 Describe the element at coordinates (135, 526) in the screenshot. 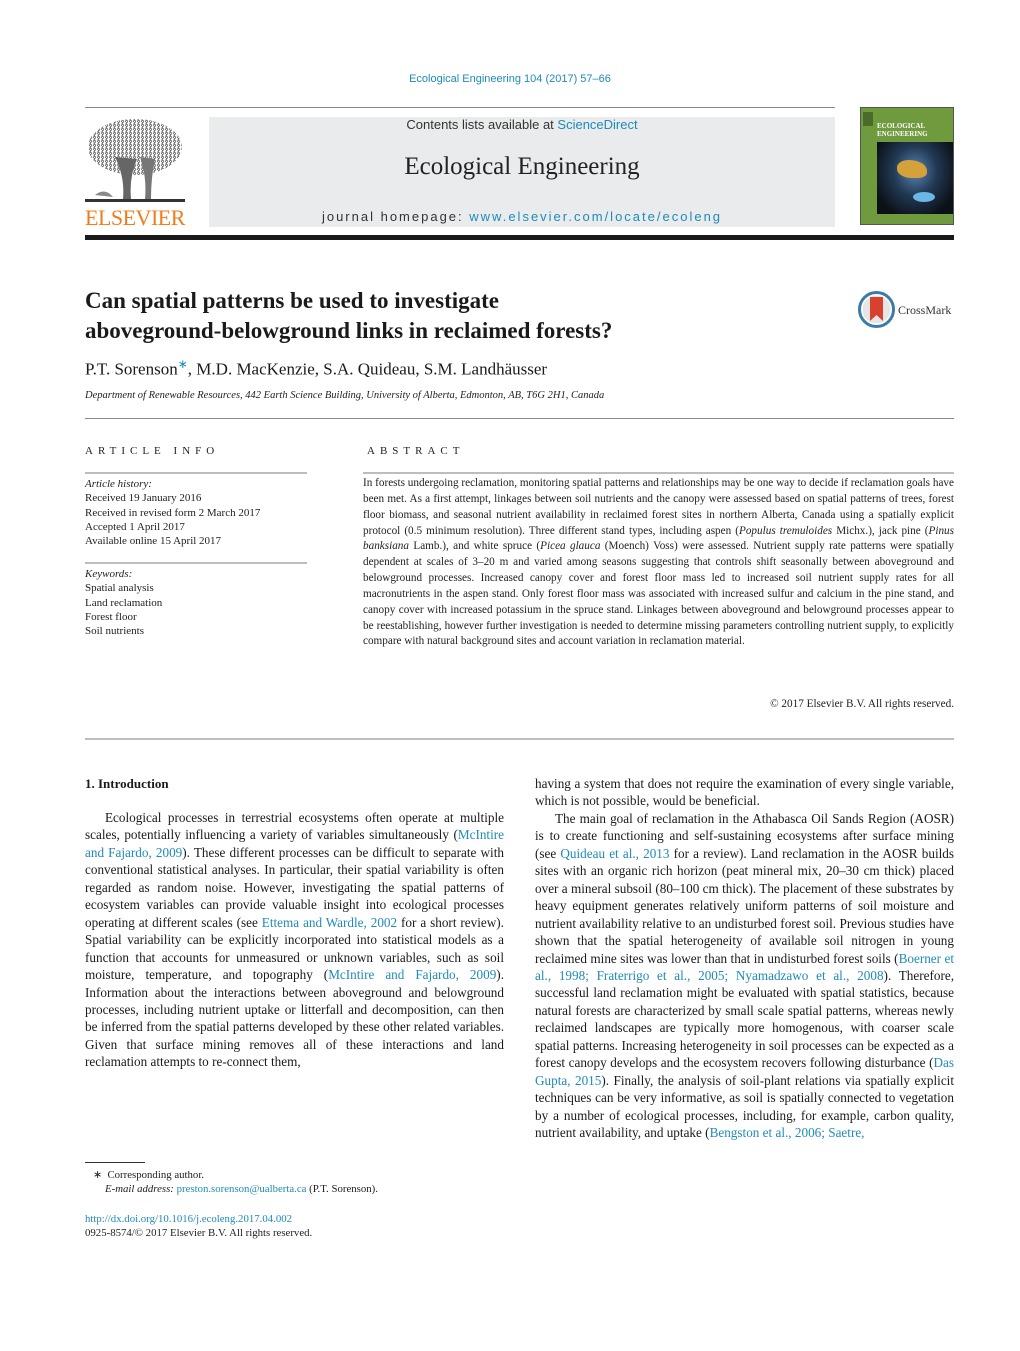

I see `history-accepted: Accepted 1 April 2017` at that location.